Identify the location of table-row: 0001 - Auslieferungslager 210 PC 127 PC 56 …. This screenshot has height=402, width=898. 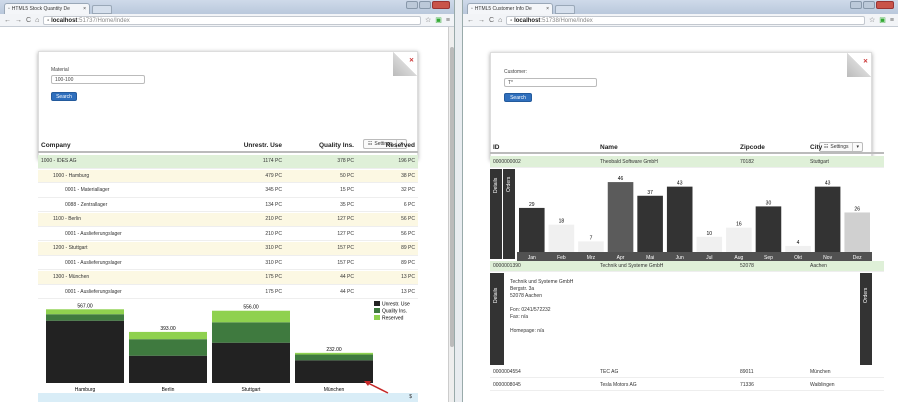
(228, 234).